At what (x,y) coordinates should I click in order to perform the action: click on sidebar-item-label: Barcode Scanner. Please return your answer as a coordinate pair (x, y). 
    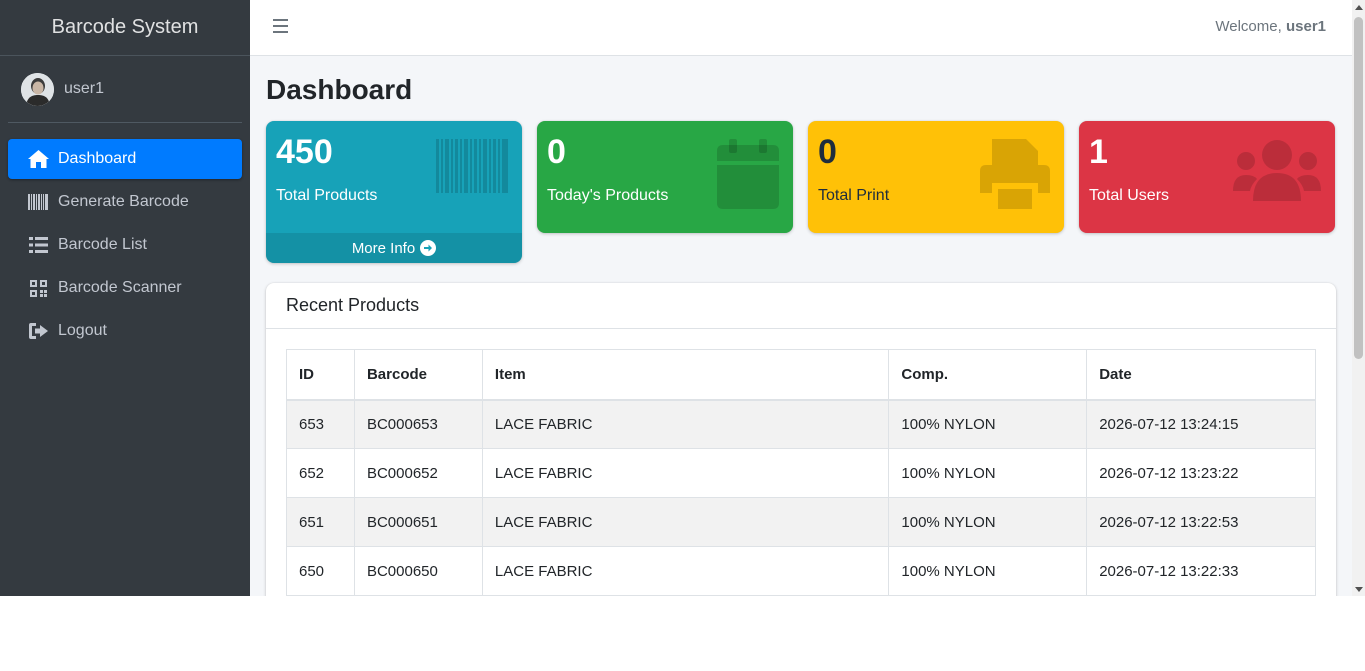
    Looking at the image, I should click on (120, 287).